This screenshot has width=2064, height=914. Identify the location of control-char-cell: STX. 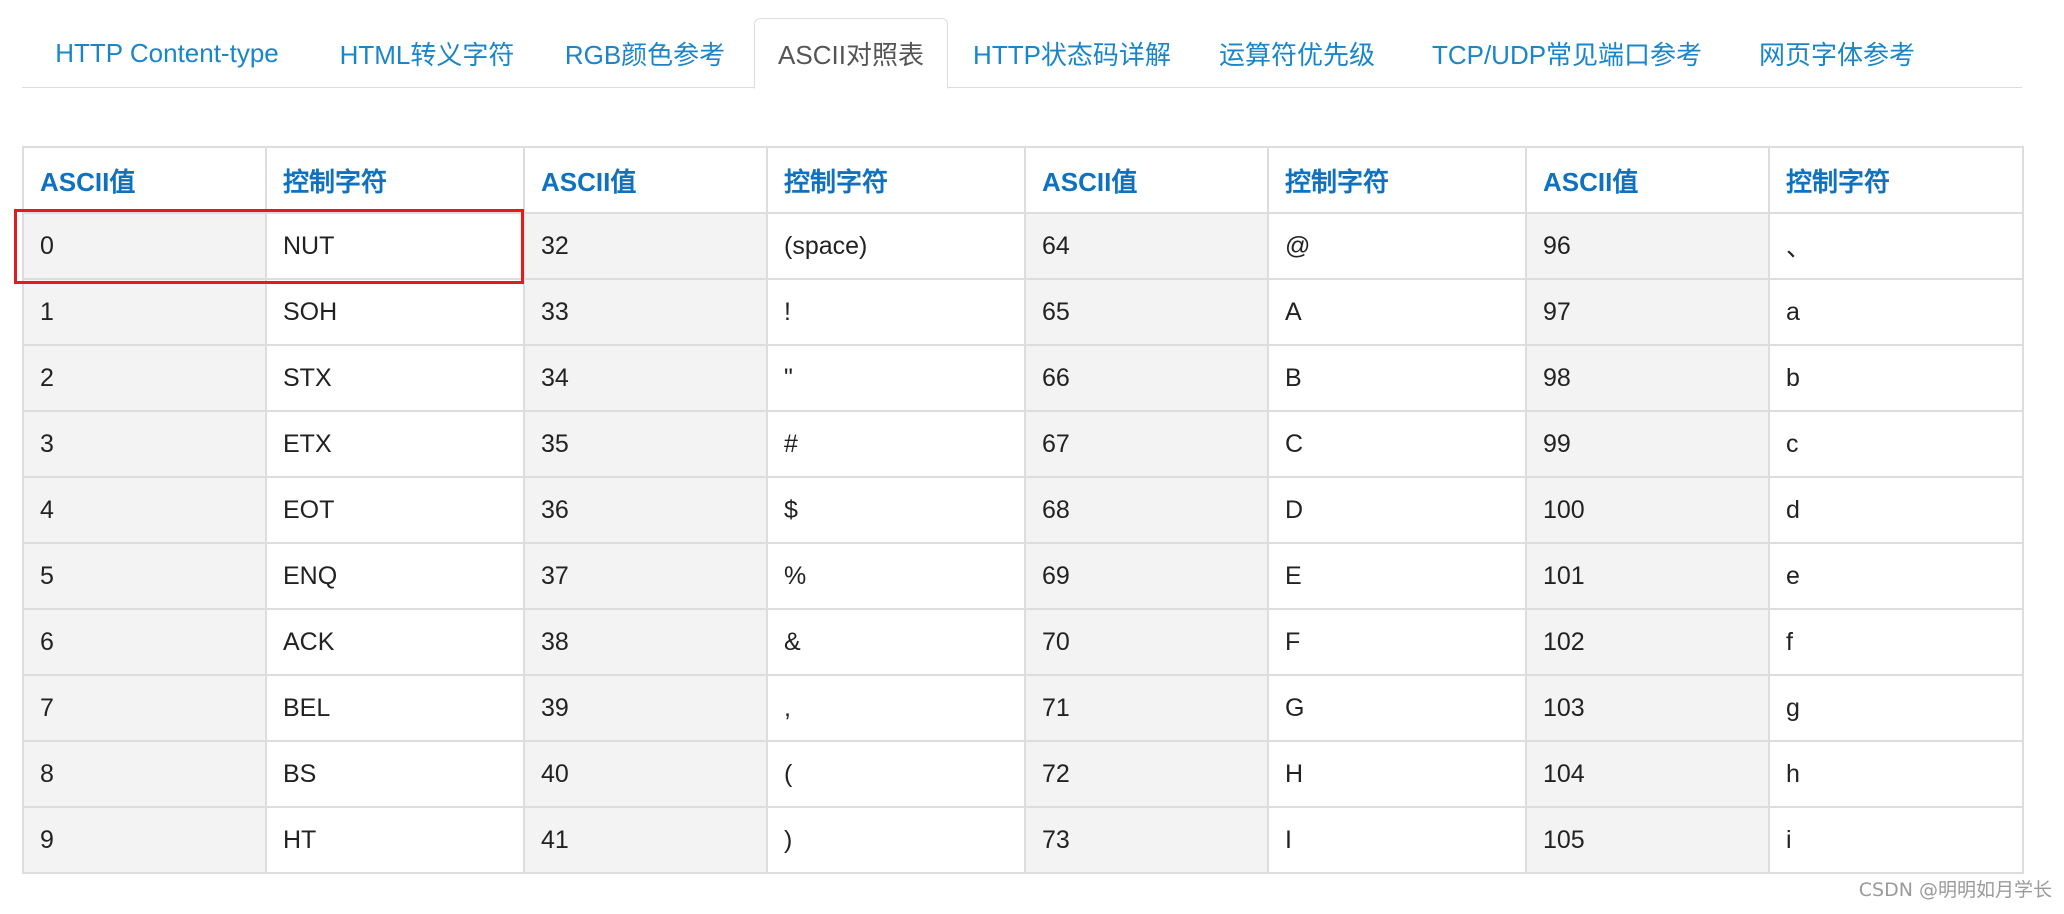
(395, 378).